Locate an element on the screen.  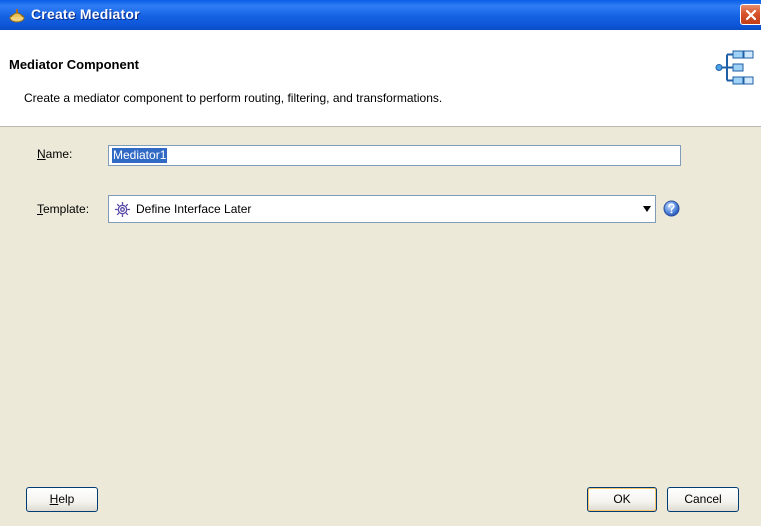
title-bar: Create Mediator is located at coordinates (380, 15).